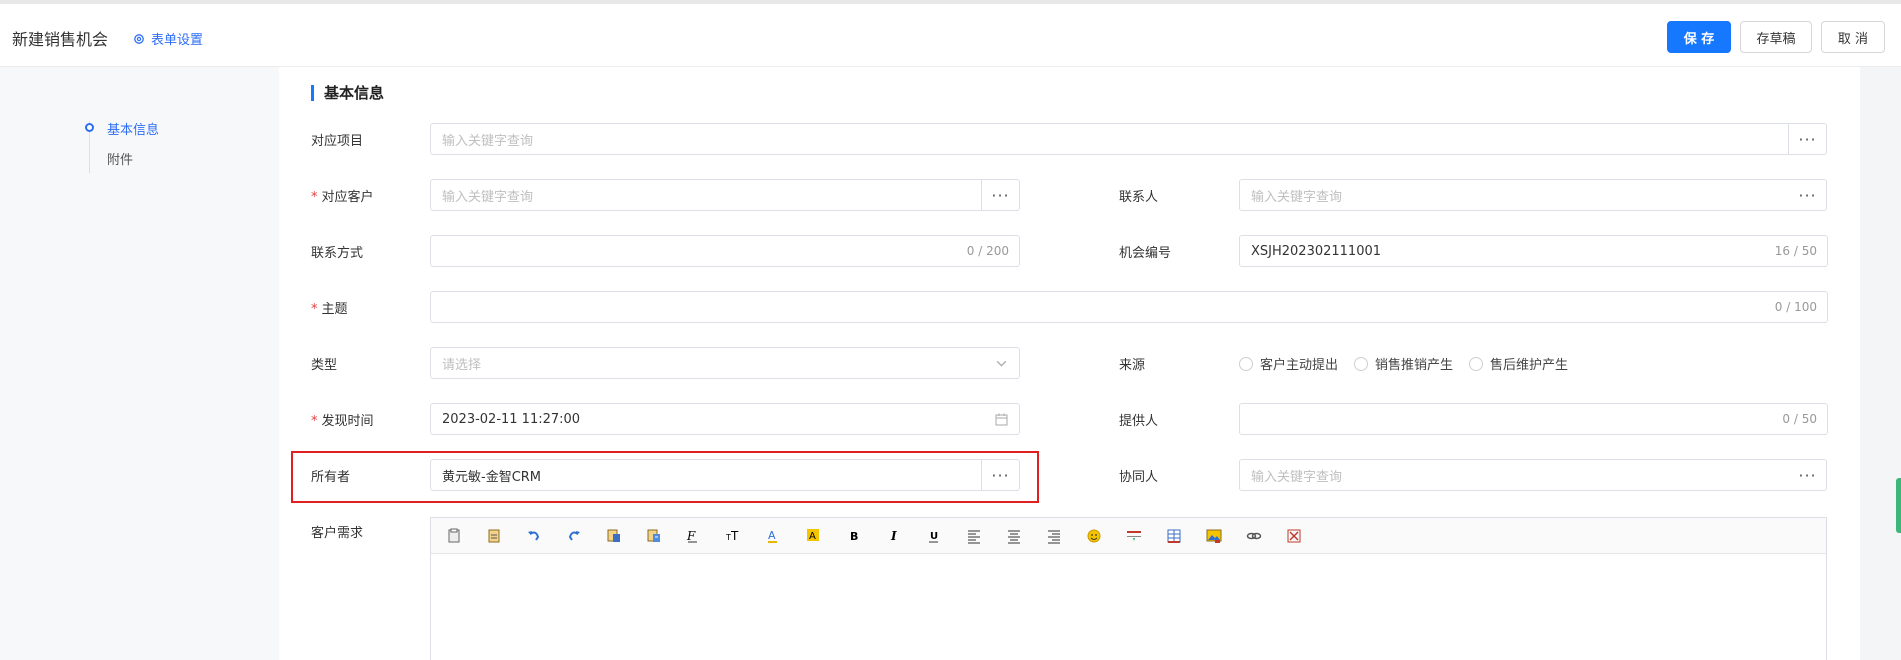 This screenshot has height=660, width=1901. I want to click on owner-input: 黄元敏-金智CRM, so click(706, 475).